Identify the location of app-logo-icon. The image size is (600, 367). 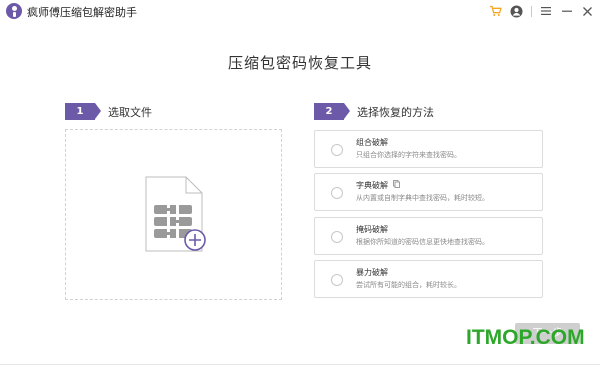
(14, 11).